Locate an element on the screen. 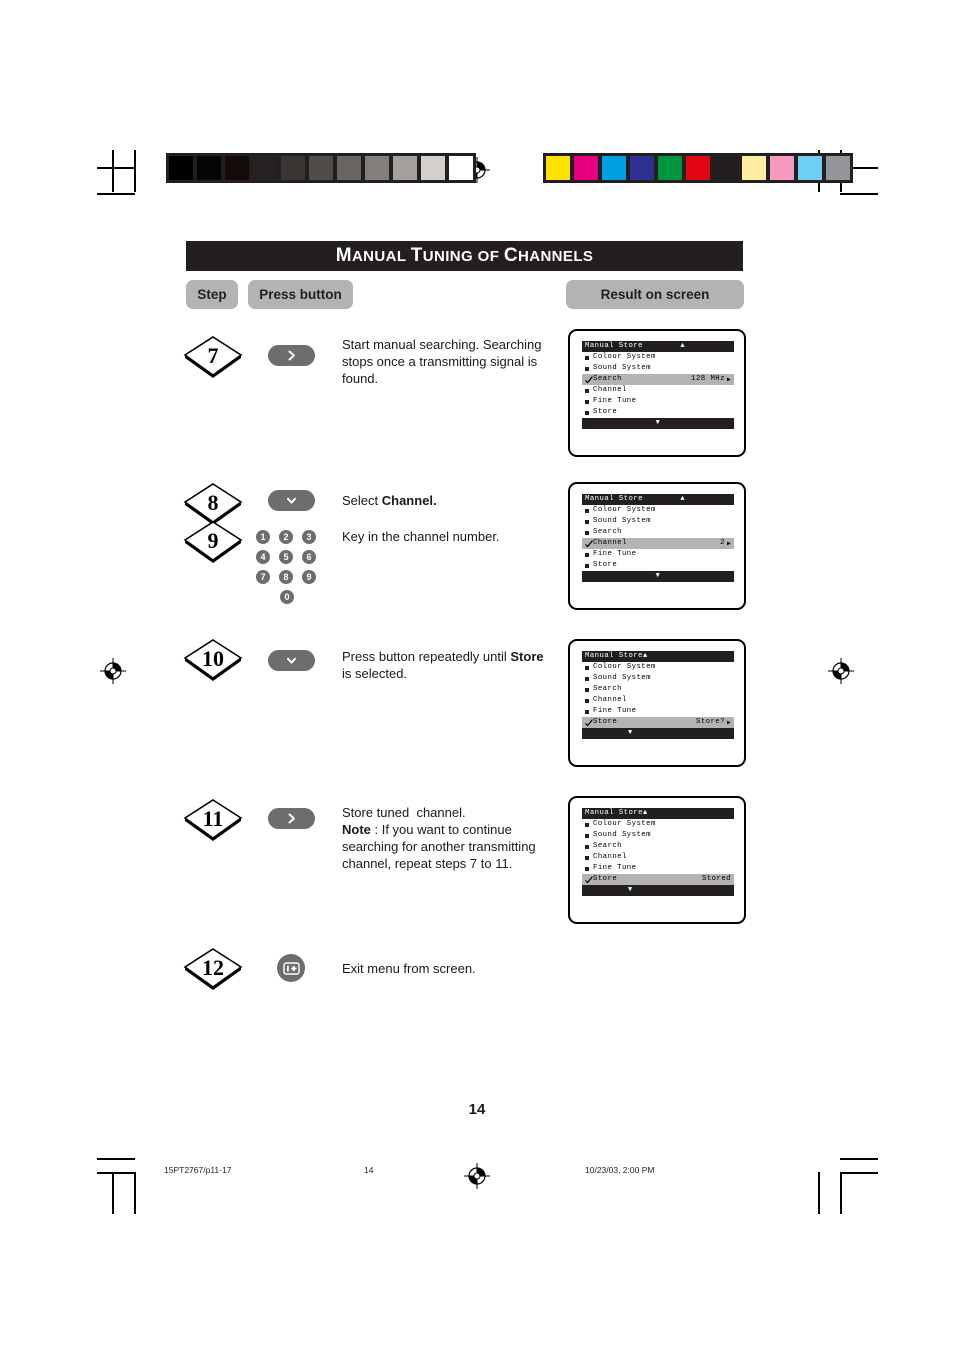 The width and height of the screenshot is (954, 1351). footer-right: 10/23/03, 2:00 PM is located at coordinates (620, 1170).